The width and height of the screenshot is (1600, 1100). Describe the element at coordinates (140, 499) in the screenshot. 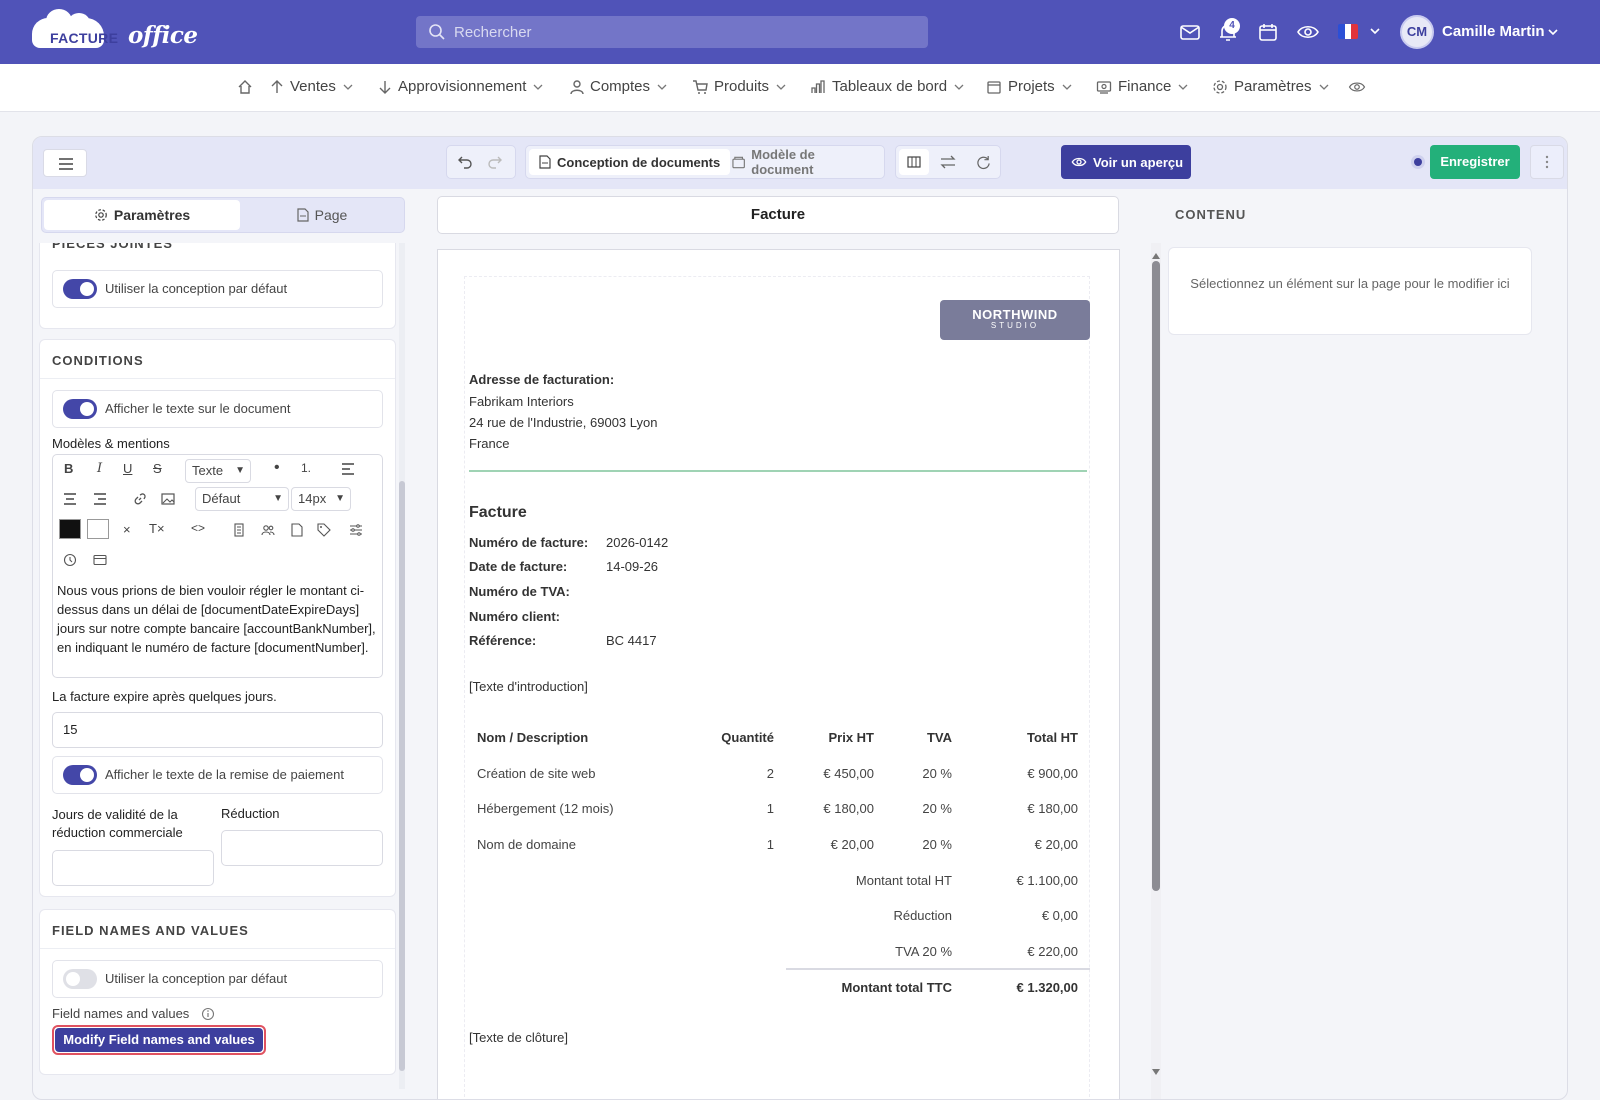

I see `link-icon` at that location.